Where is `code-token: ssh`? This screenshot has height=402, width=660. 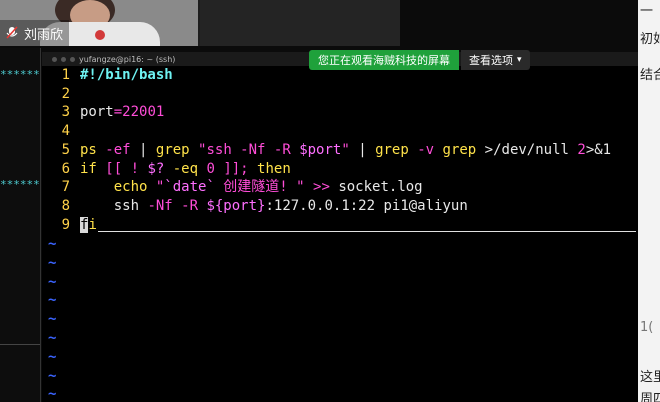
code-token: ssh is located at coordinates (114, 205).